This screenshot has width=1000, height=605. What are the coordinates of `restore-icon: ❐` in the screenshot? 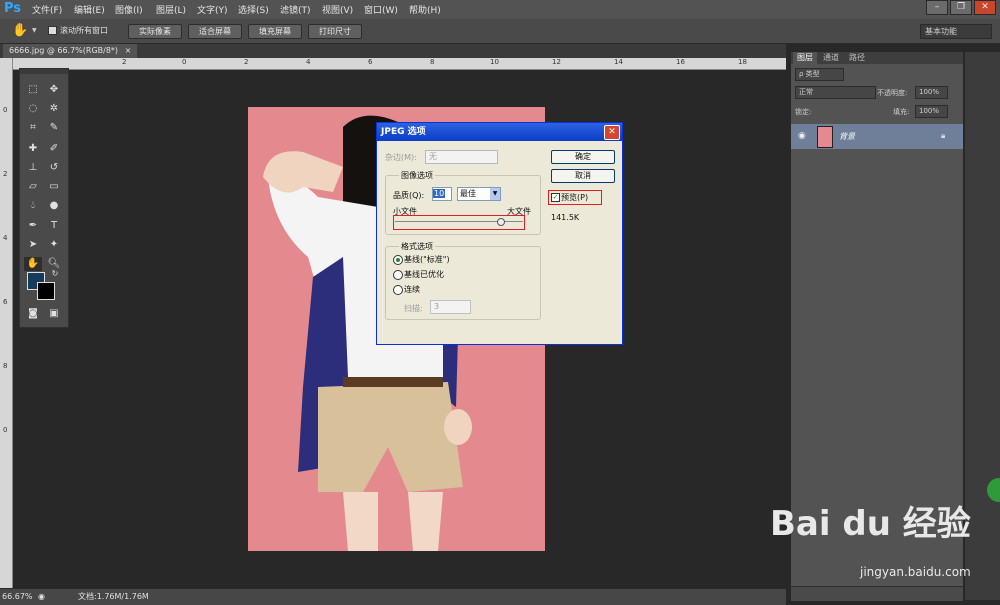 It's located at (961, 7).